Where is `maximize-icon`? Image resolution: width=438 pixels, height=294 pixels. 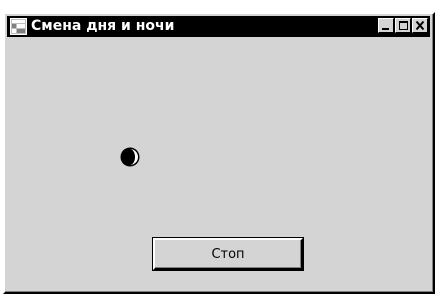 maximize-icon is located at coordinates (403, 25).